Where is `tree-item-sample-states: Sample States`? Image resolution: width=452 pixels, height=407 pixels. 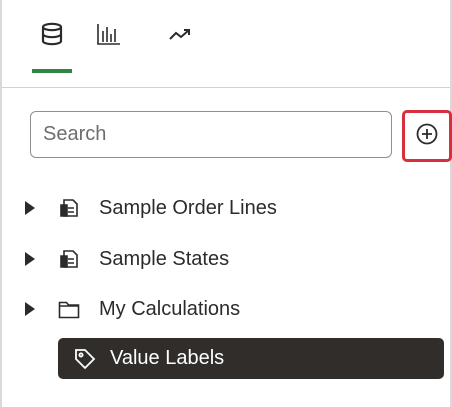
tree-item-sample-states: Sample States is located at coordinates (126, 259).